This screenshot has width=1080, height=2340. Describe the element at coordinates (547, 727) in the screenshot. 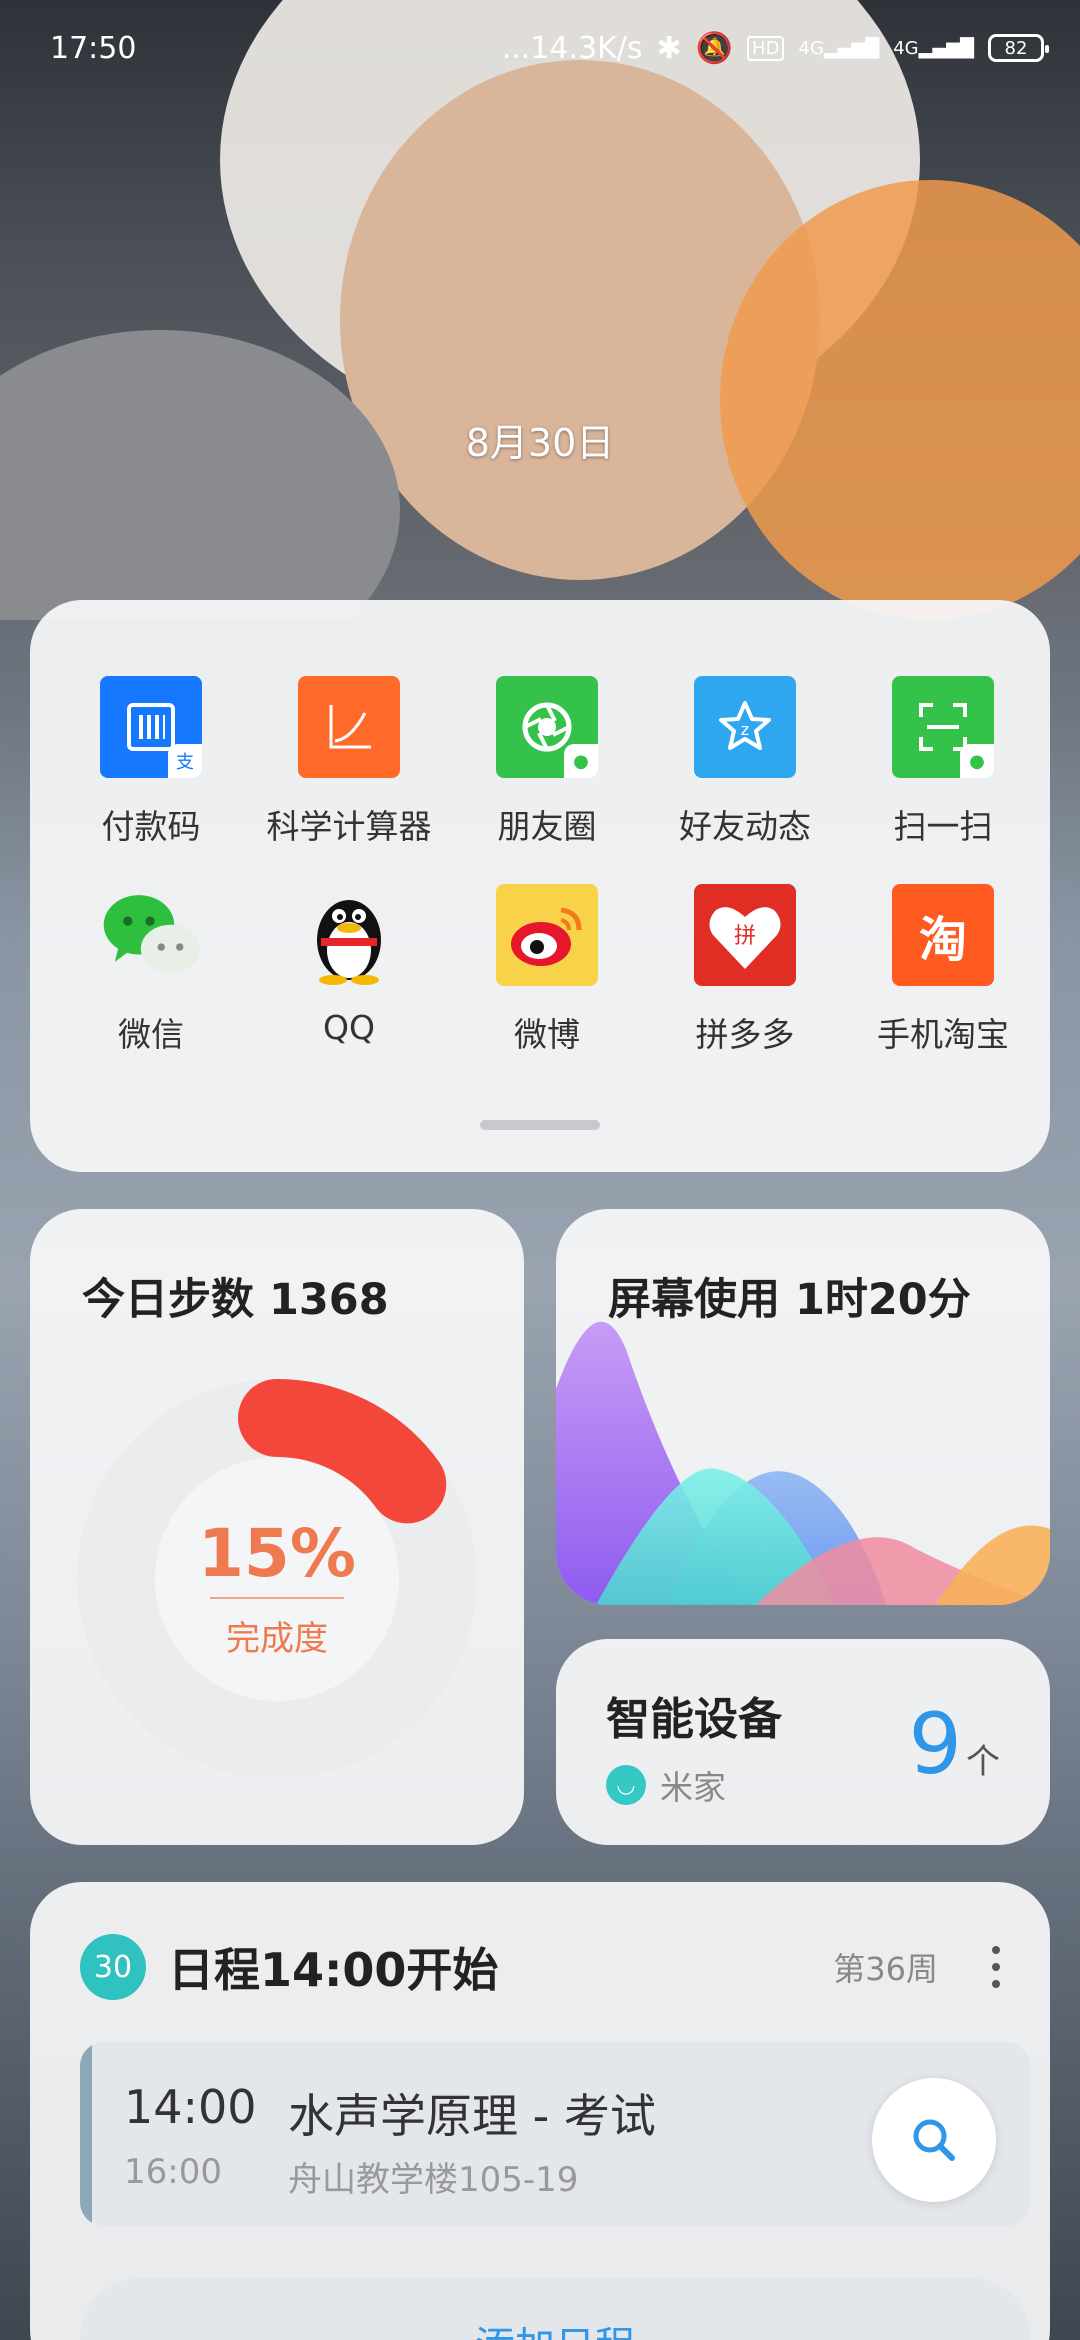

I see `moments-icon: ●` at that location.